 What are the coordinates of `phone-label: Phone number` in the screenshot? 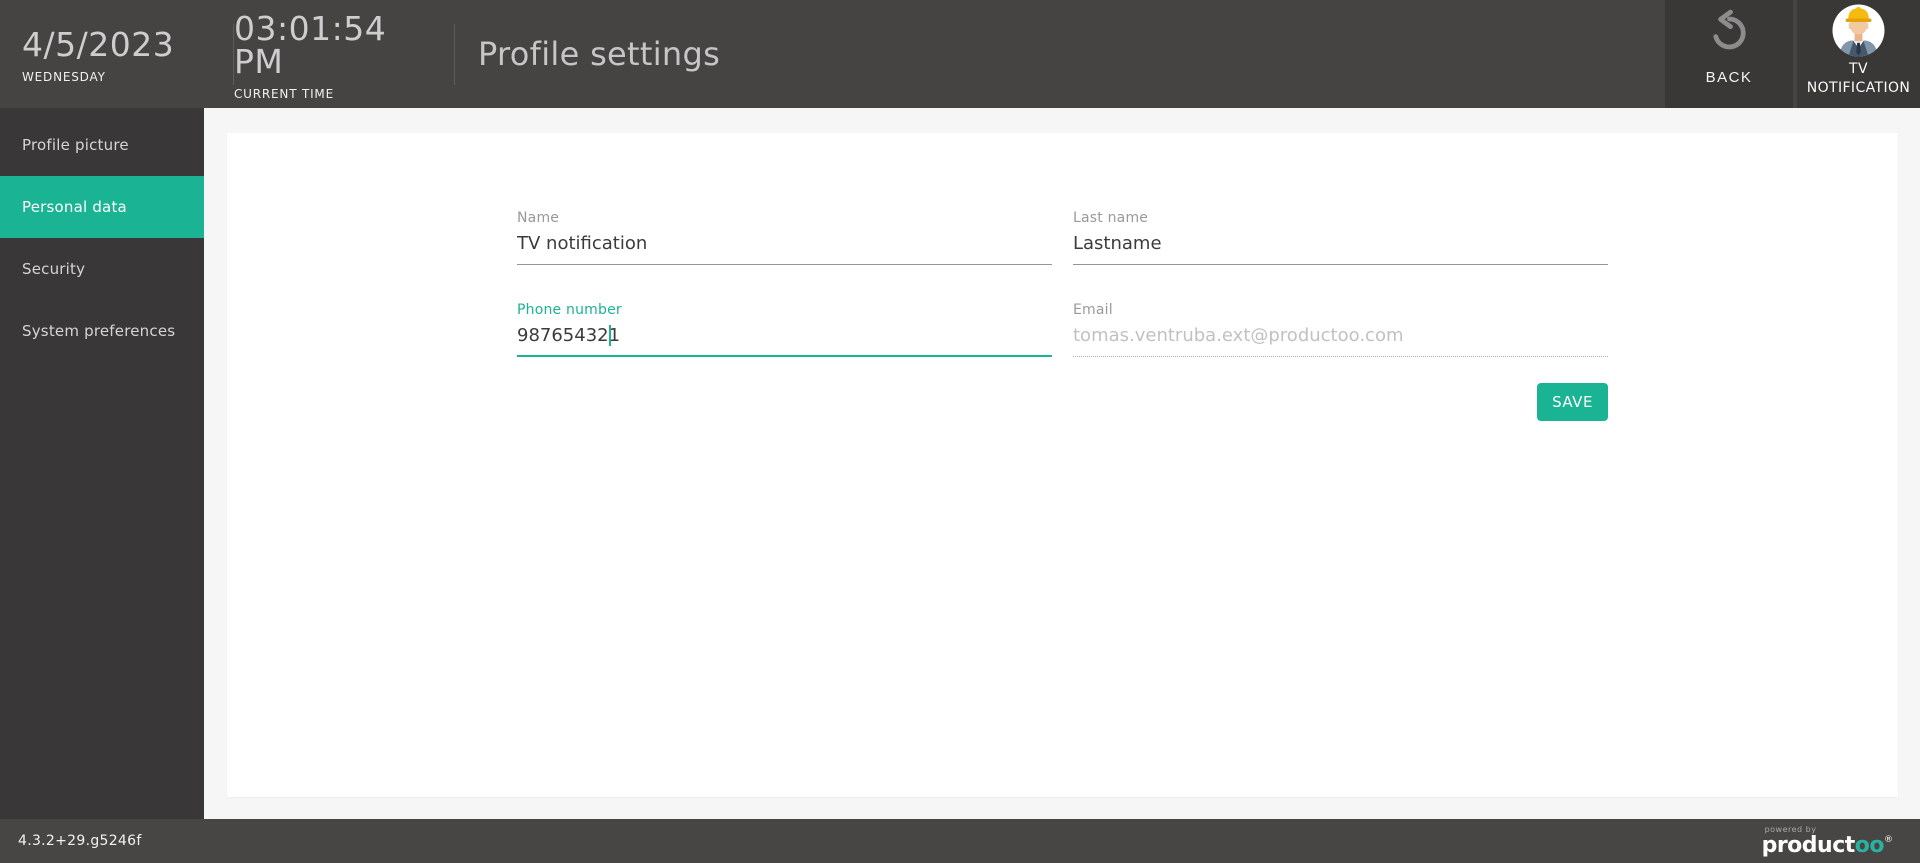 It's located at (569, 310).